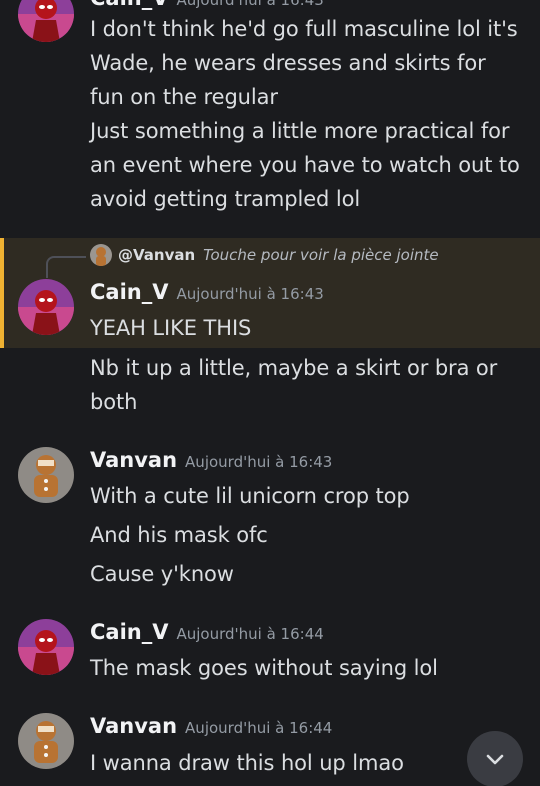  What do you see at coordinates (162, 574) in the screenshot?
I see `message-line: Cause y'know` at bounding box center [162, 574].